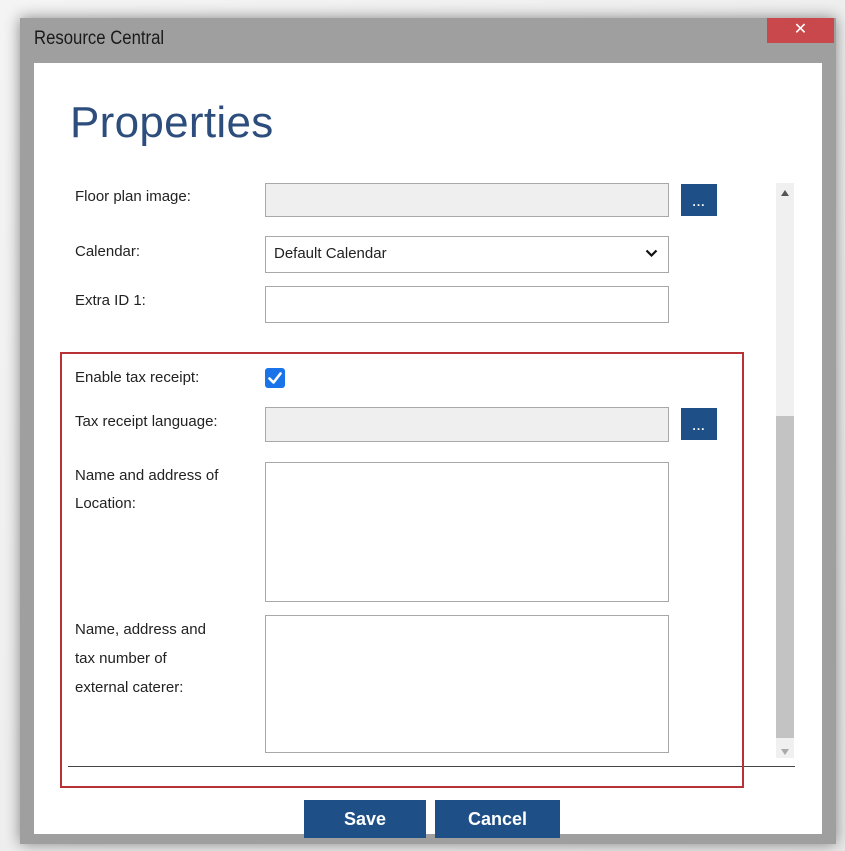 The height and width of the screenshot is (851, 845). What do you see at coordinates (365, 819) in the screenshot?
I see `save-button: Save` at bounding box center [365, 819].